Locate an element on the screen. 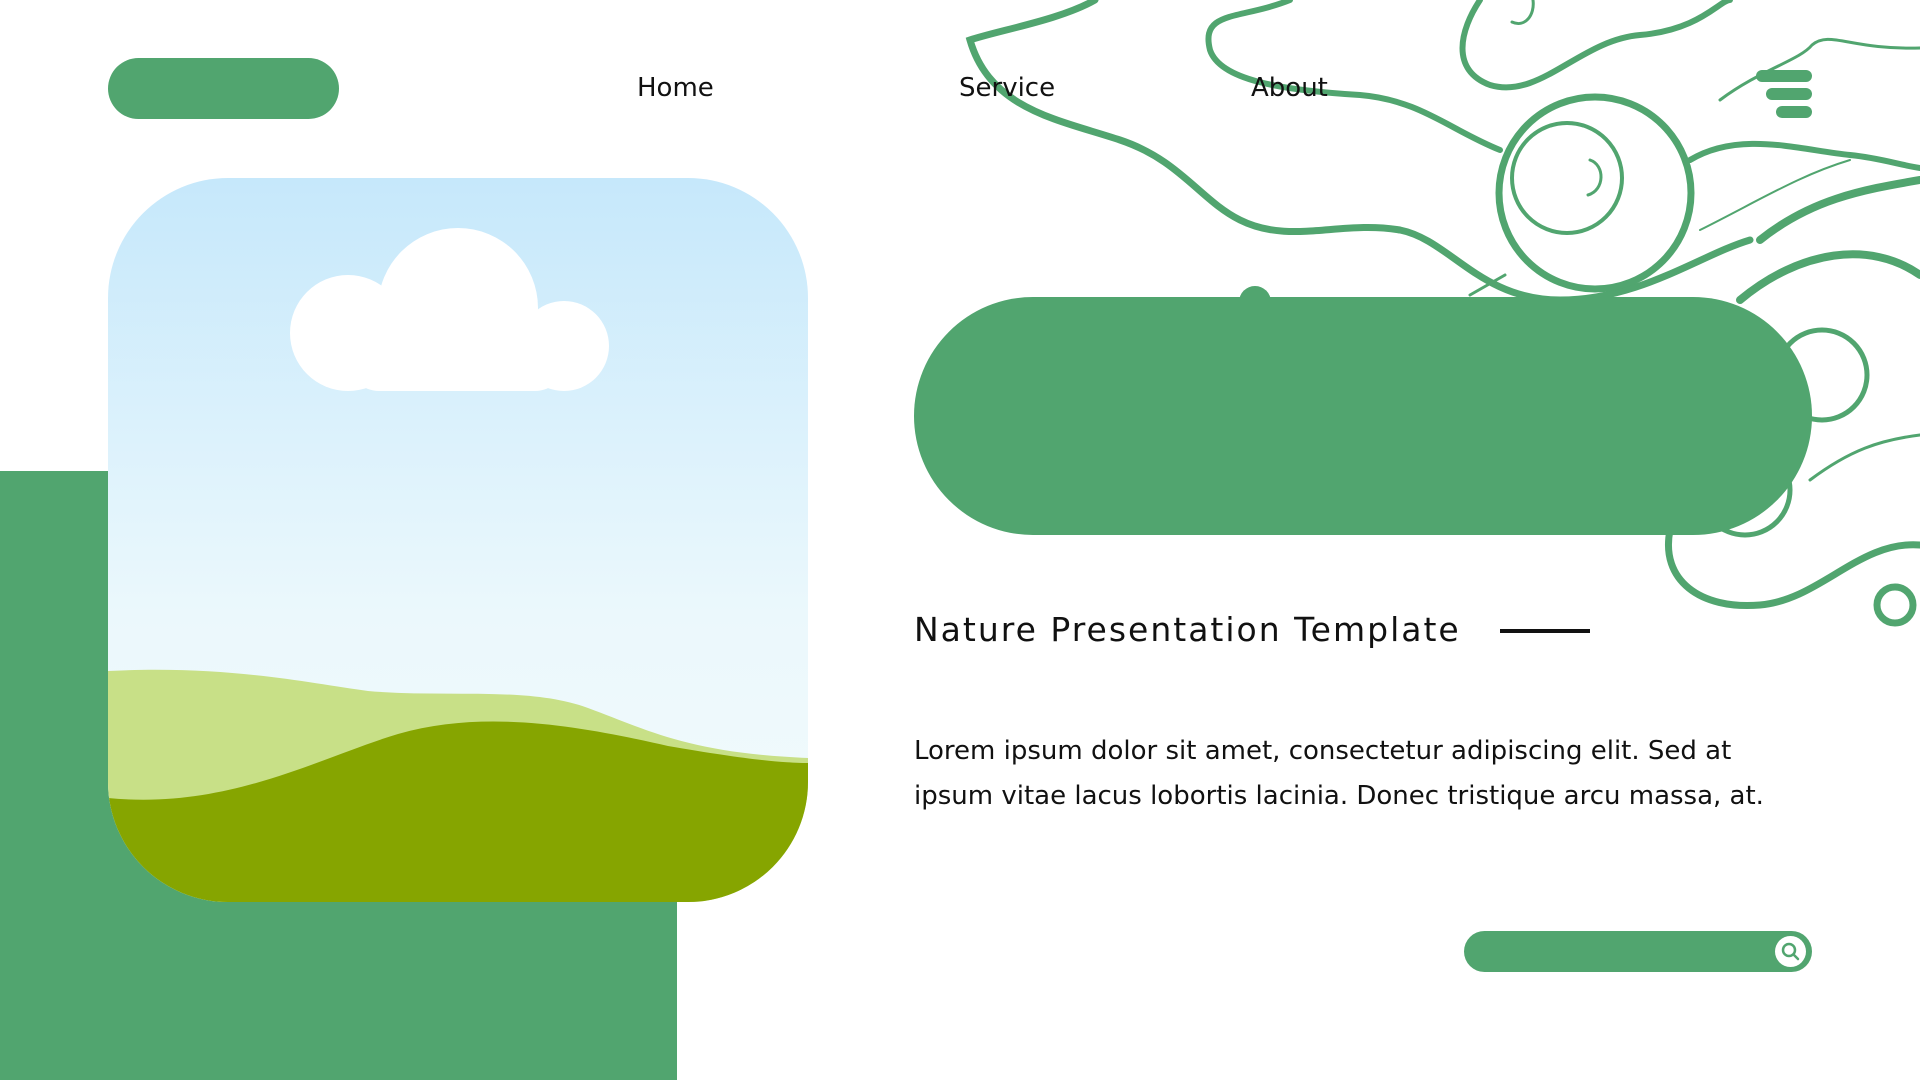 The image size is (1920, 1080). search-button is located at coordinates (1790, 951).